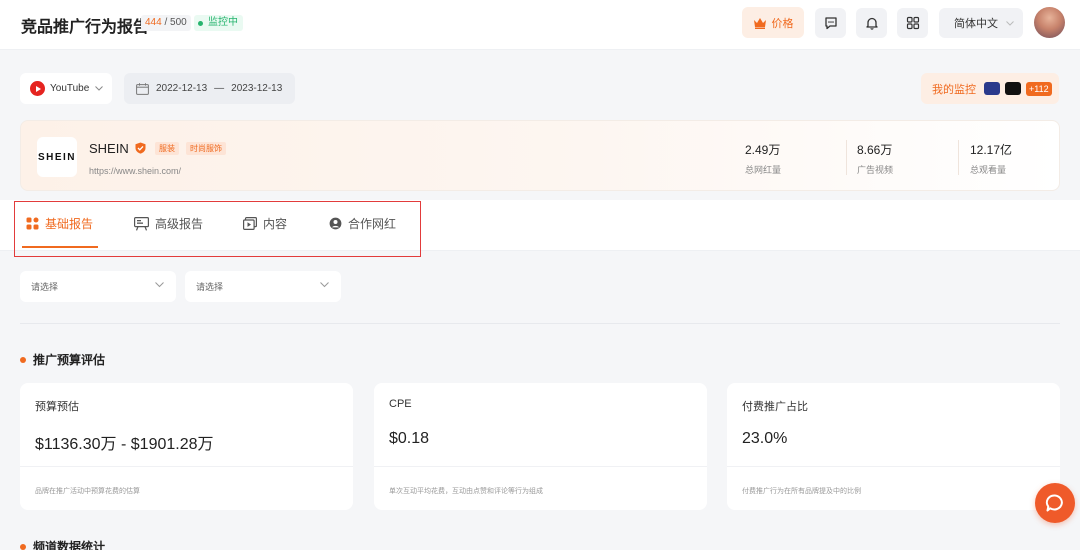 The image size is (1080, 550). Describe the element at coordinates (109, 148) in the screenshot. I see `brand-name: SHEIN` at that location.